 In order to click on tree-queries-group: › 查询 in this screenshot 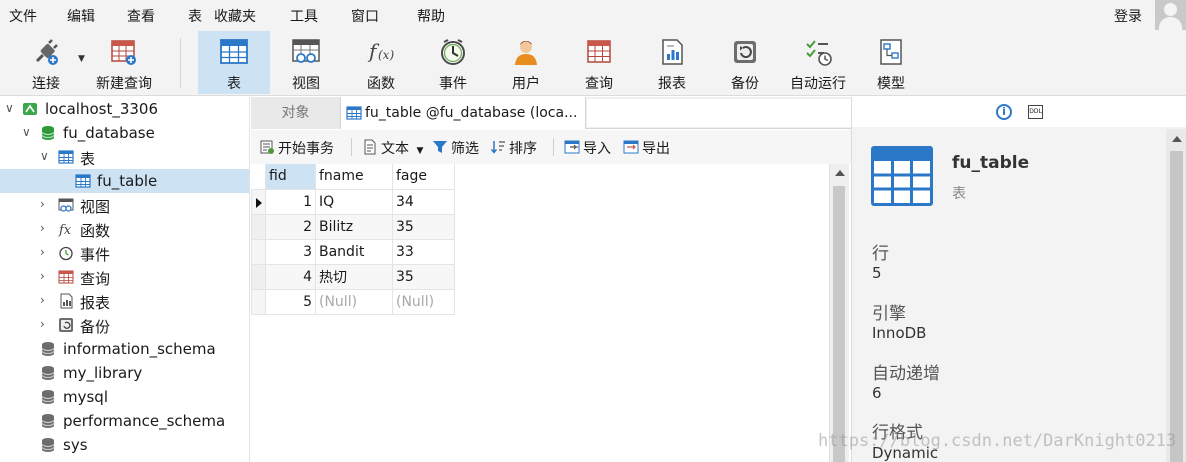, I will do `click(124, 277)`.